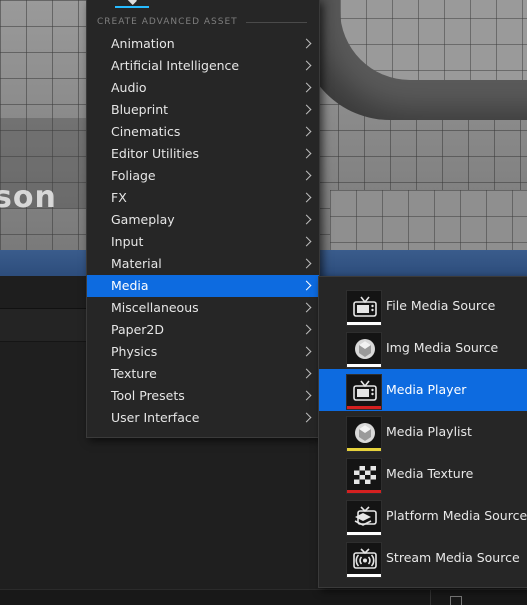  I want to click on menu-item-label: FX, so click(119, 197).